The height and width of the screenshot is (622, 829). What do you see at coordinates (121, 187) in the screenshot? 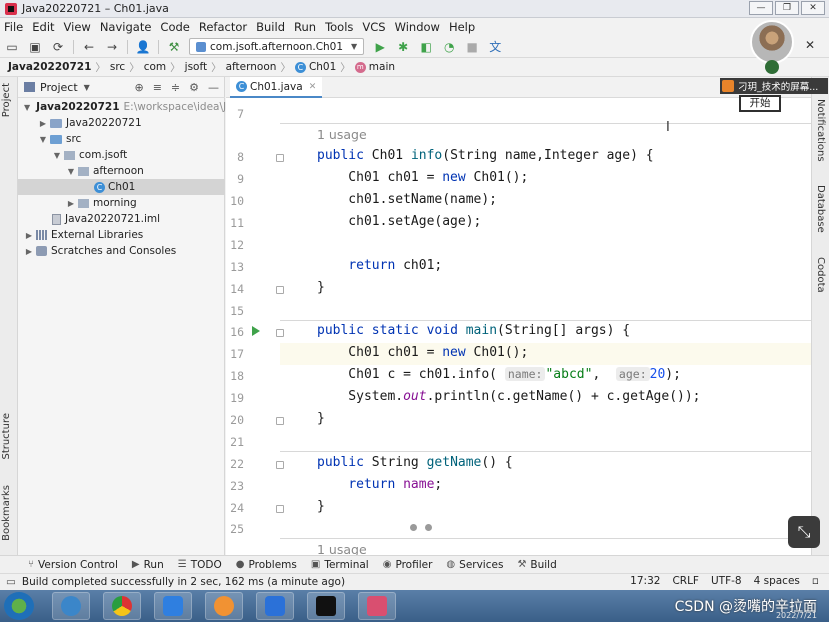
I see `tree-item-ch01: C Ch01` at bounding box center [121, 187].